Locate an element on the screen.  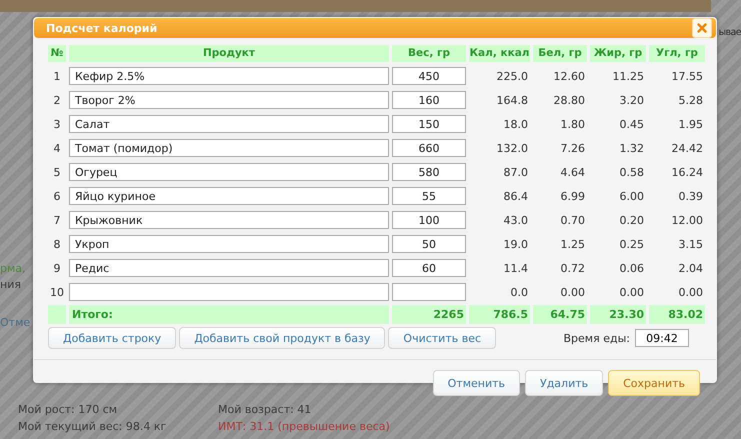
weight-field: 100 is located at coordinates (429, 220).